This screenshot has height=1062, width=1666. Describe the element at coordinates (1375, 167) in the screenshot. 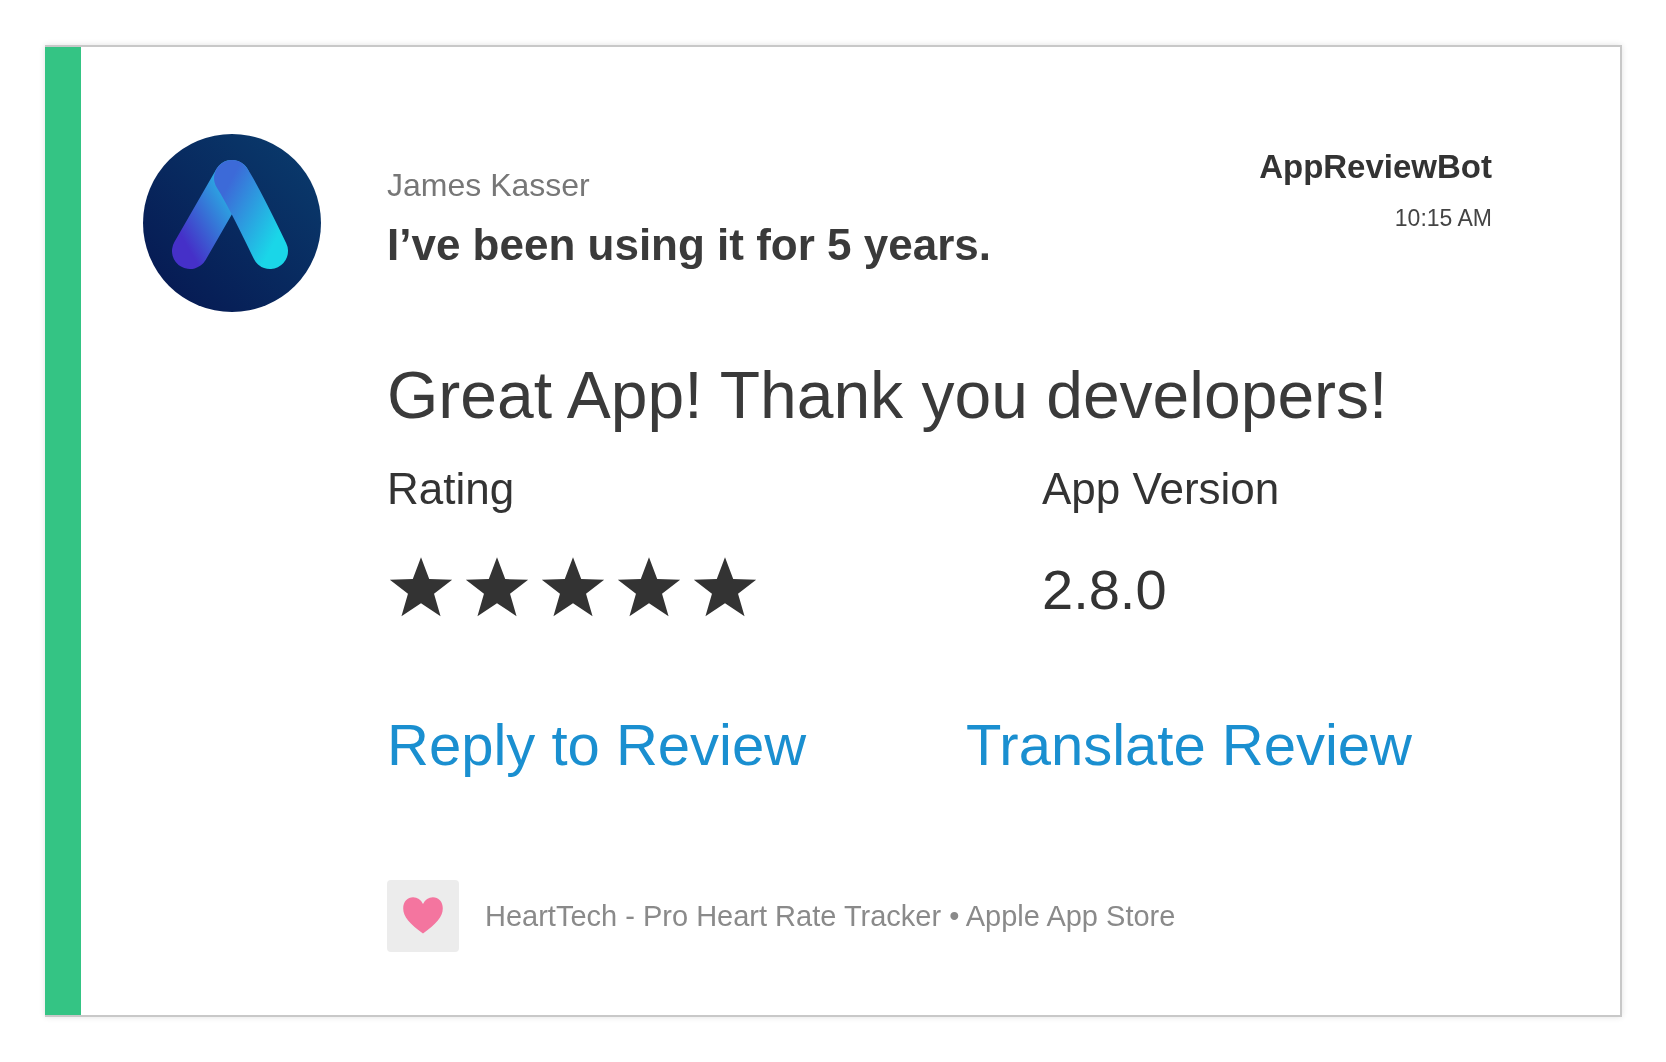

I see `bot-name: AppReviewBot` at that location.